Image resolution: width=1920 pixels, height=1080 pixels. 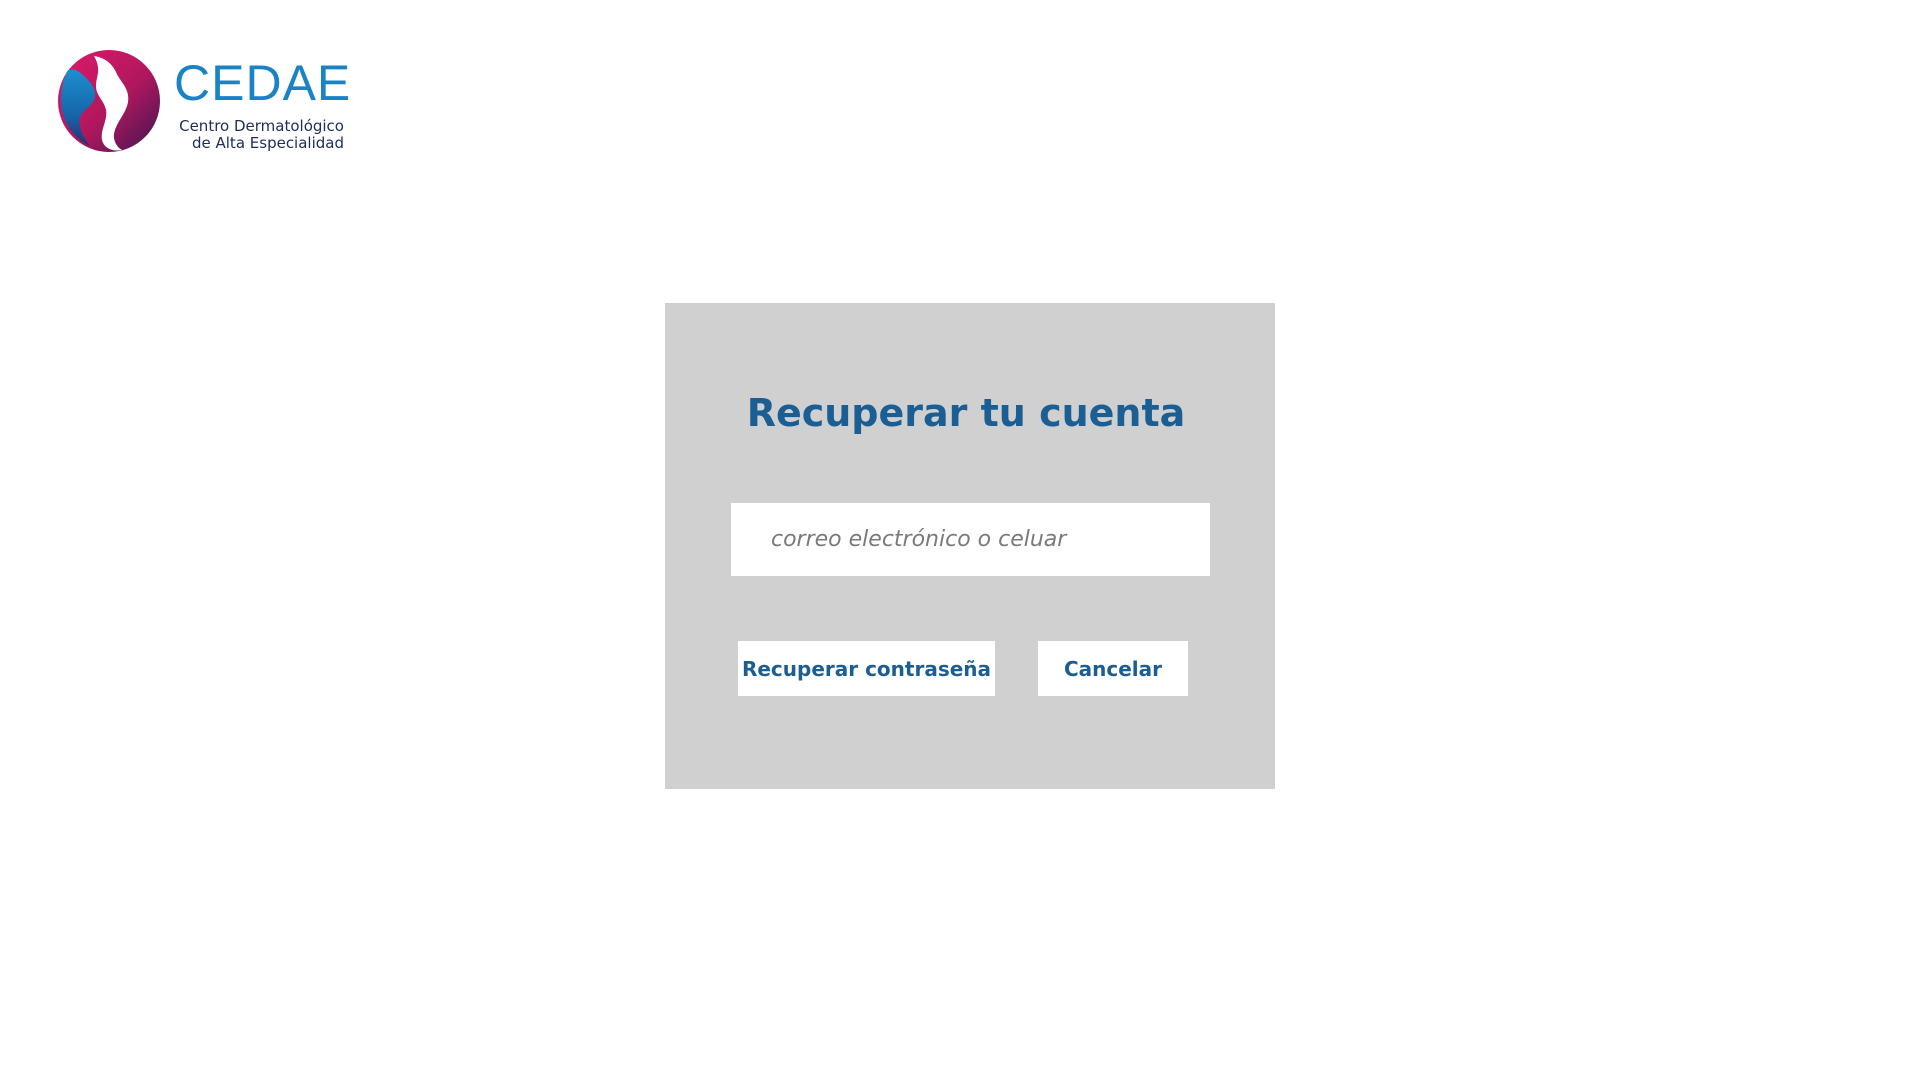 I want to click on recover-account-title: Recuperar tu cuenta, so click(x=966, y=413).